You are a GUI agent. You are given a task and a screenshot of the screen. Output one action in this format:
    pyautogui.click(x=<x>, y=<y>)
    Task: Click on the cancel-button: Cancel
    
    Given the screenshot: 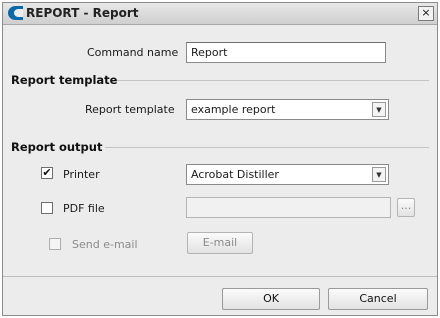 What is the action you would take?
    pyautogui.click(x=378, y=299)
    